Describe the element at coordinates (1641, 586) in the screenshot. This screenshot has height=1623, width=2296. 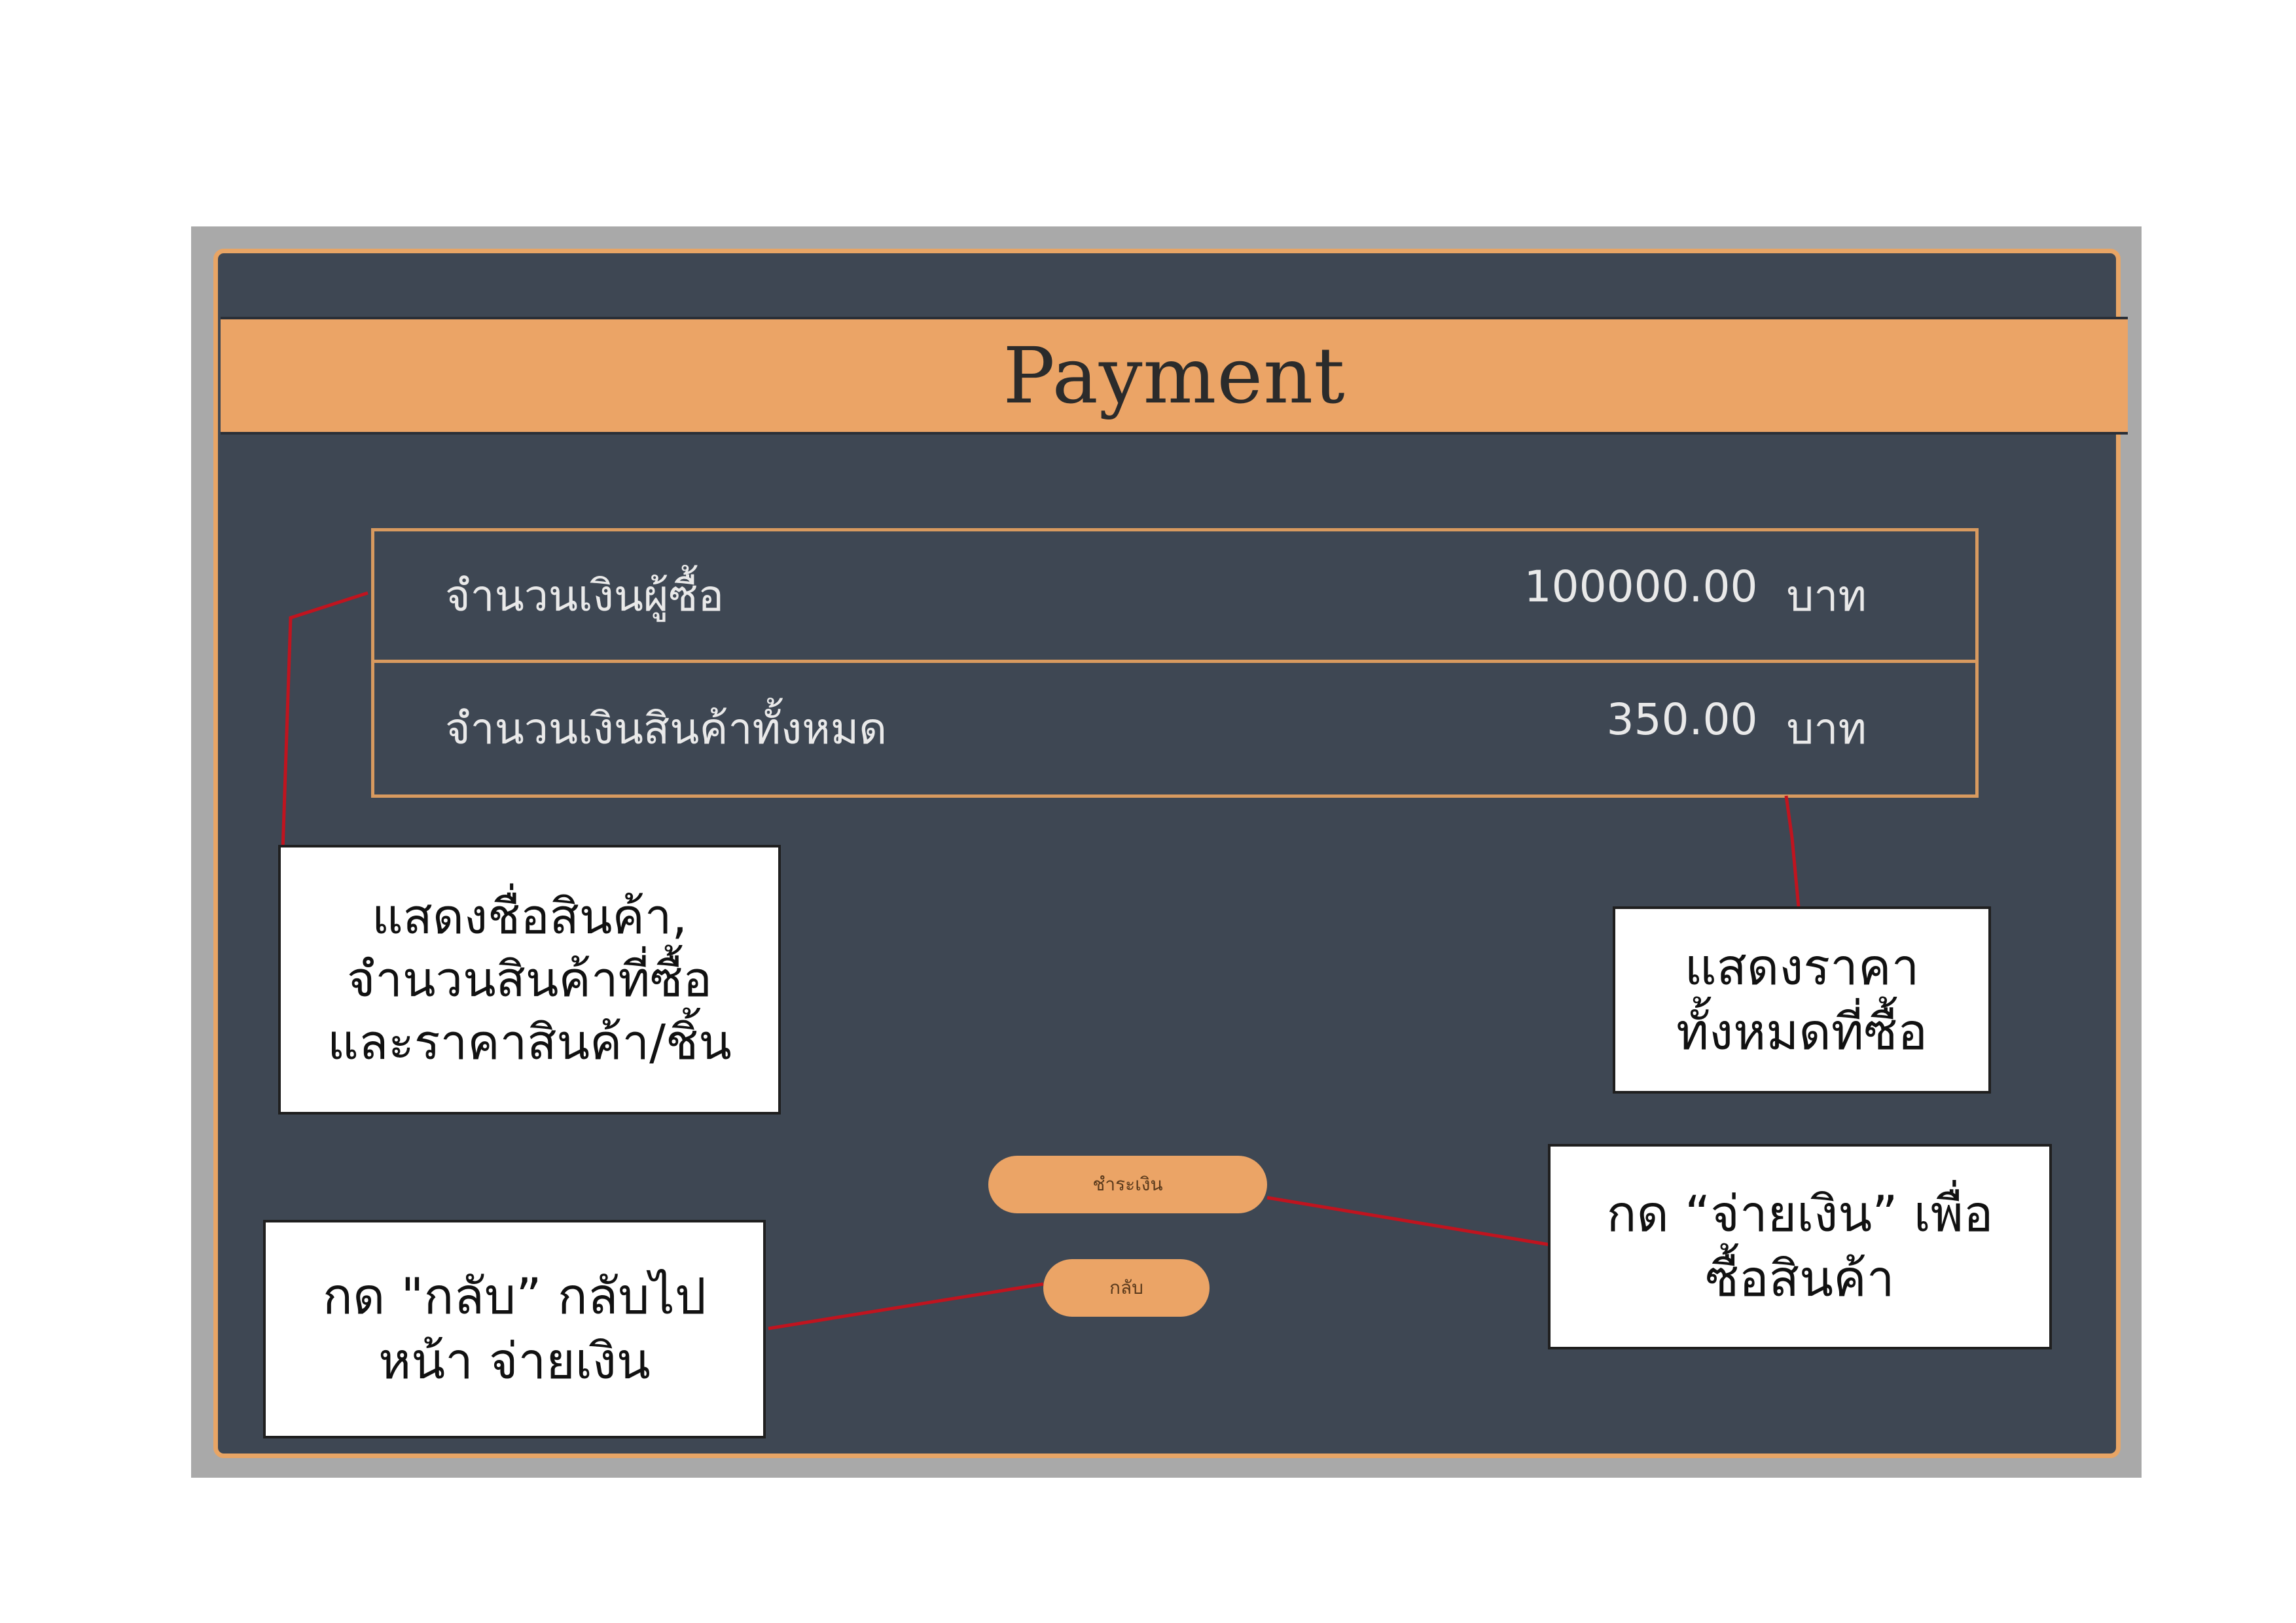
I see `buyer-amount-value: 100000.00` at that location.